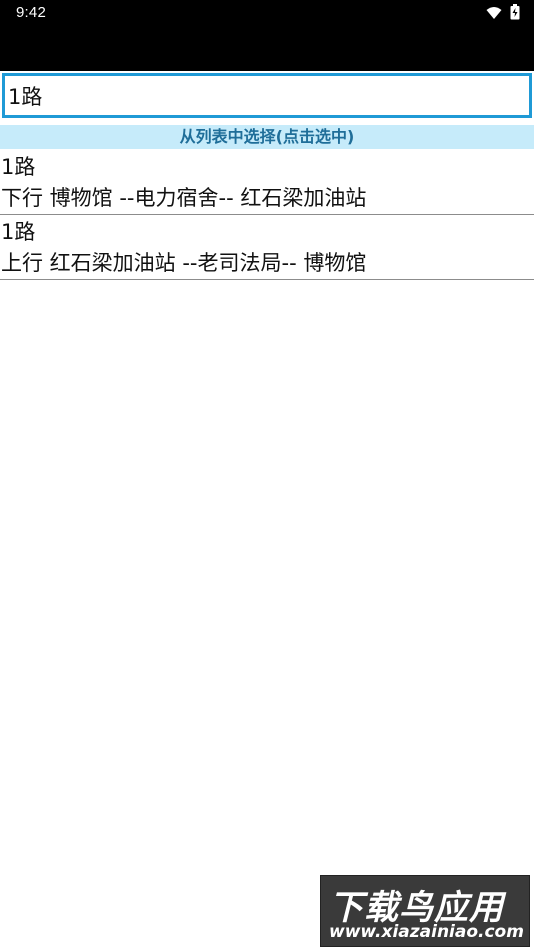  What do you see at coordinates (426, 932) in the screenshot?
I see `watermark-url: www.xiazainiao.com` at bounding box center [426, 932].